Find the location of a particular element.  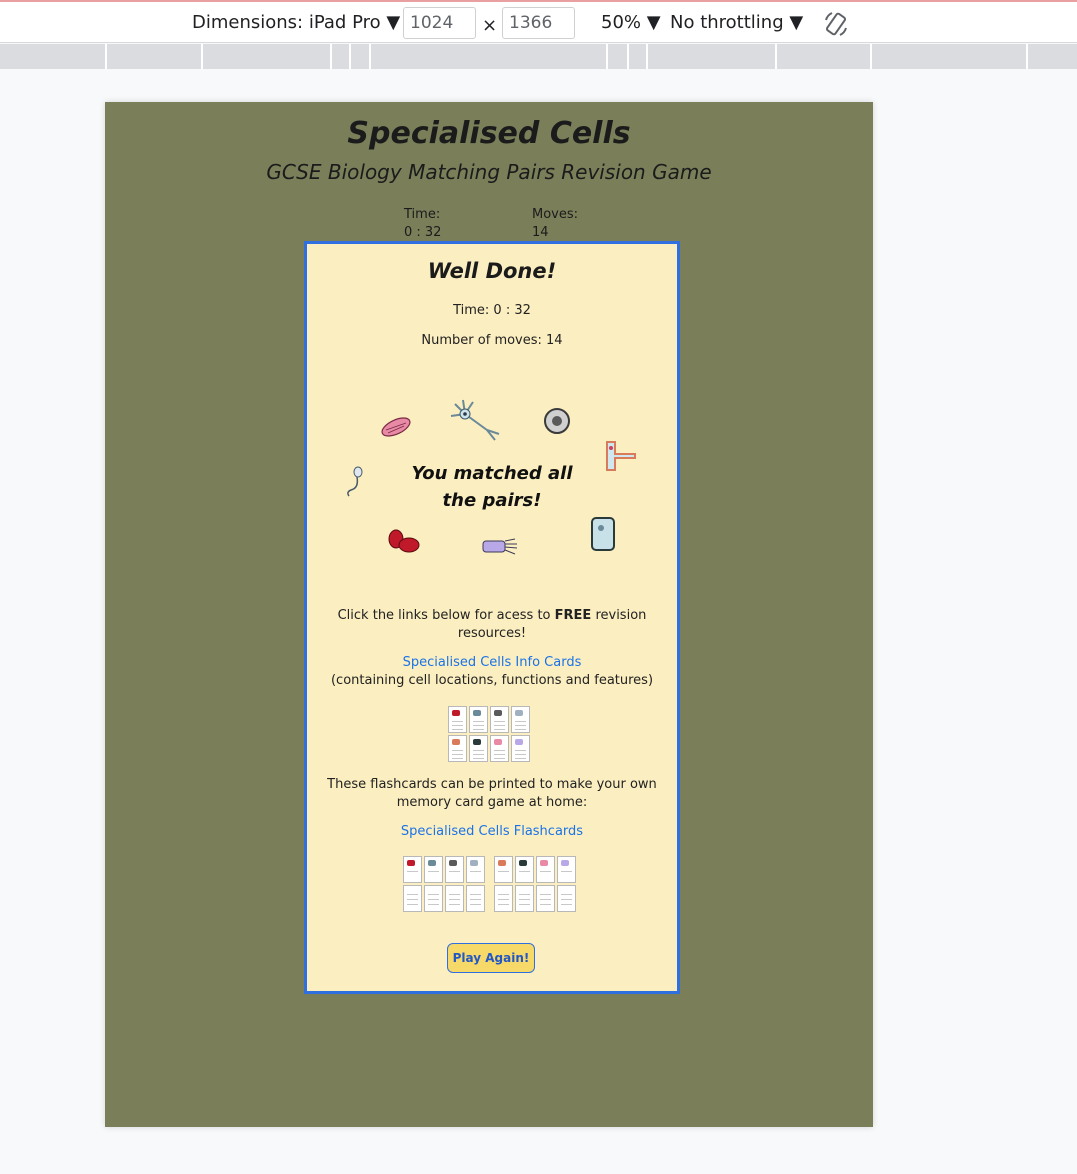

device-select: Dimensions: iPad Pro ▼ is located at coordinates (296, 22).